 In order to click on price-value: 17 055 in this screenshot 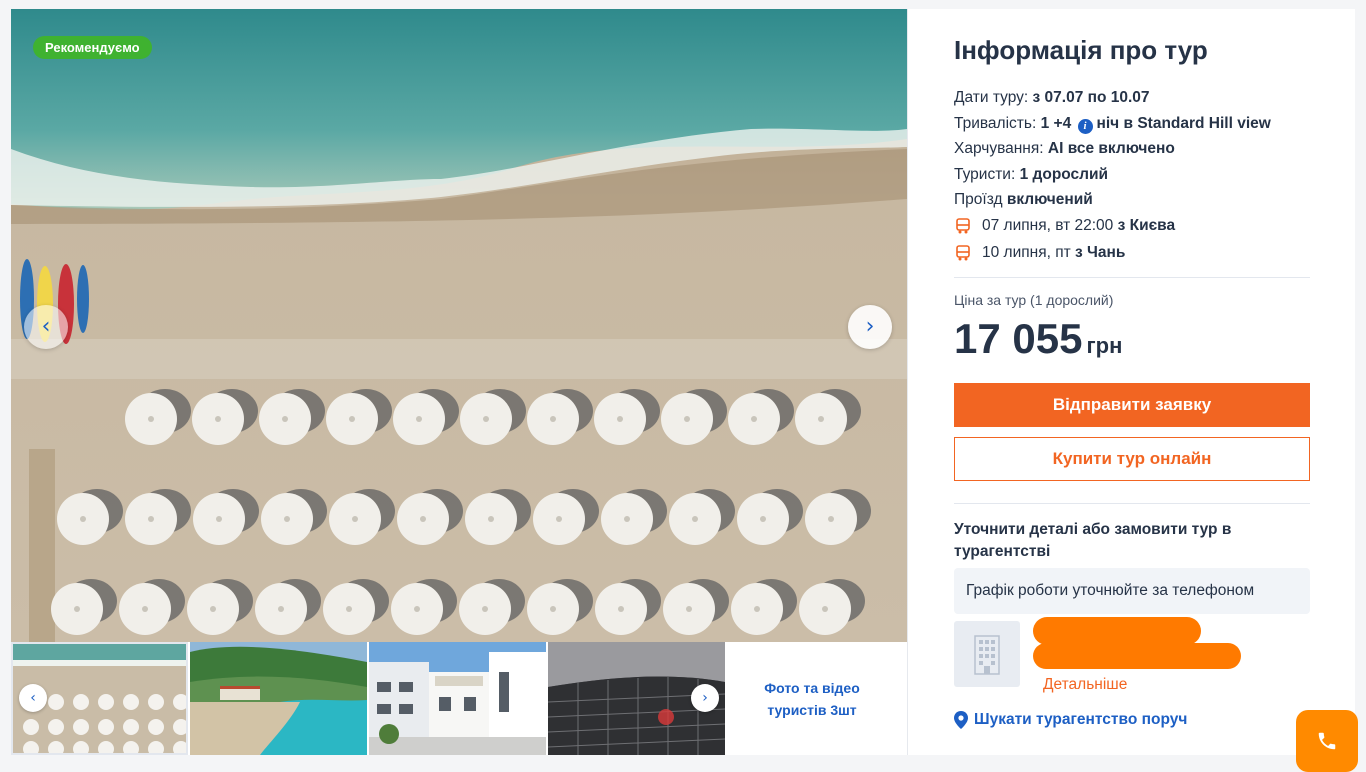, I will do `click(1018, 338)`.